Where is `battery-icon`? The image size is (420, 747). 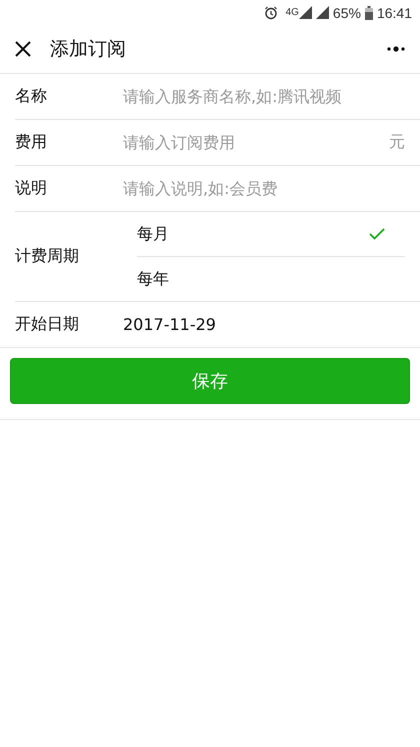
battery-icon is located at coordinates (368, 13).